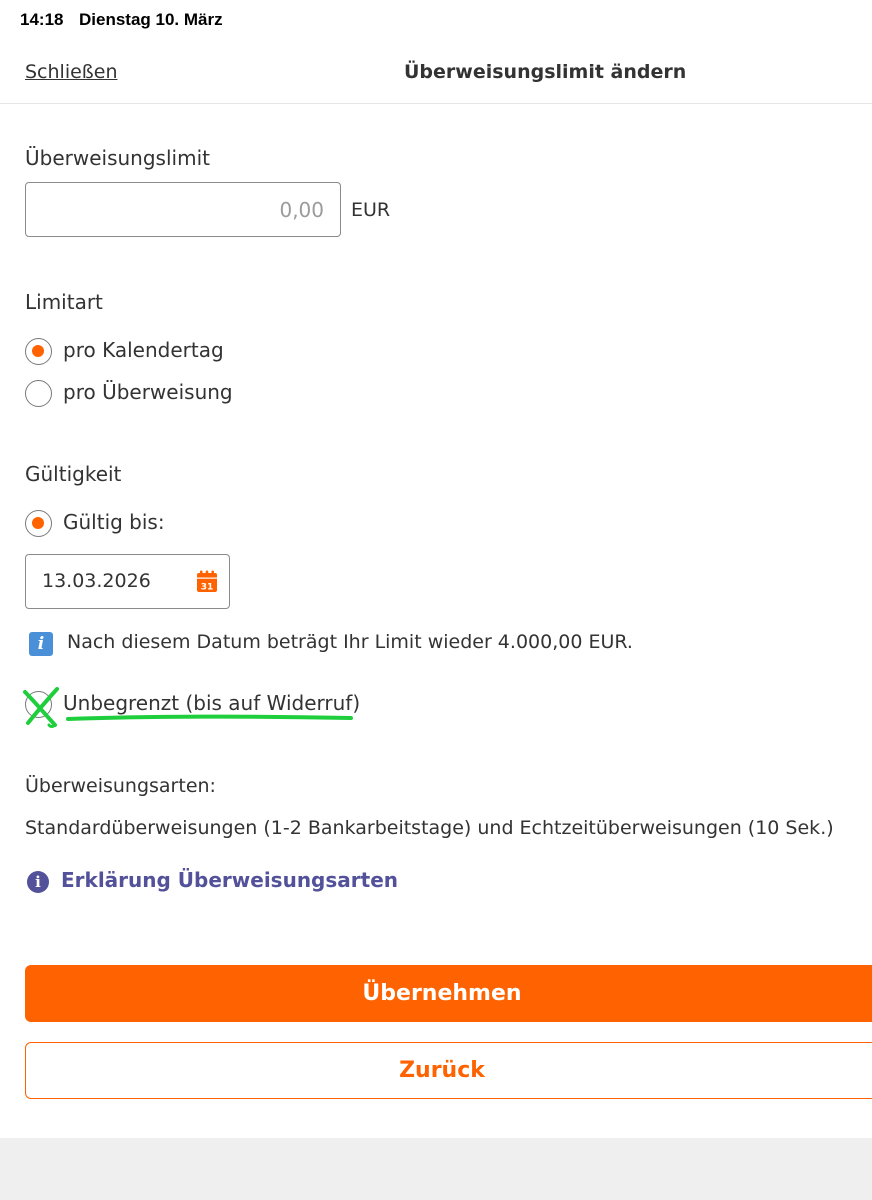 This screenshot has height=1200, width=872. I want to click on calendar-day-text: 31, so click(207, 588).